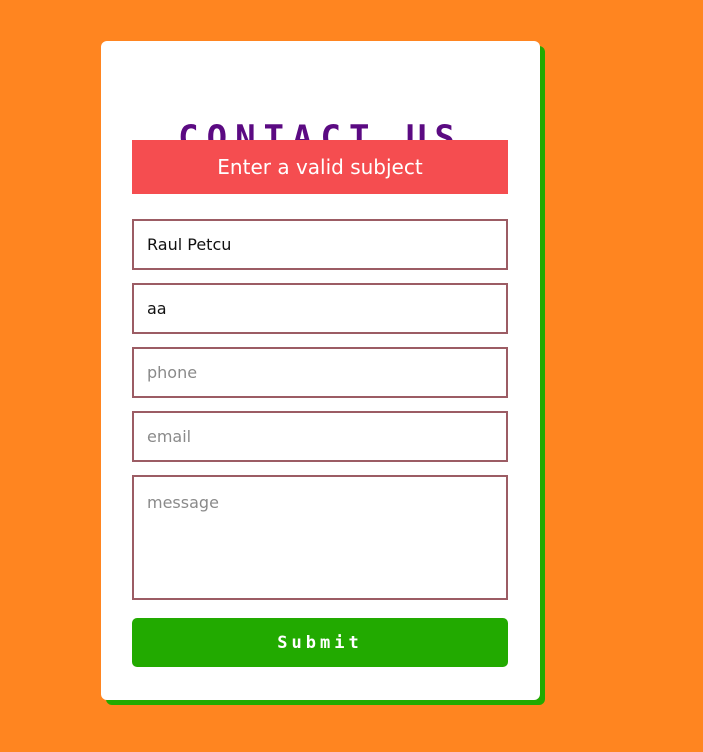  What do you see at coordinates (320, 537) in the screenshot?
I see `message-field` at bounding box center [320, 537].